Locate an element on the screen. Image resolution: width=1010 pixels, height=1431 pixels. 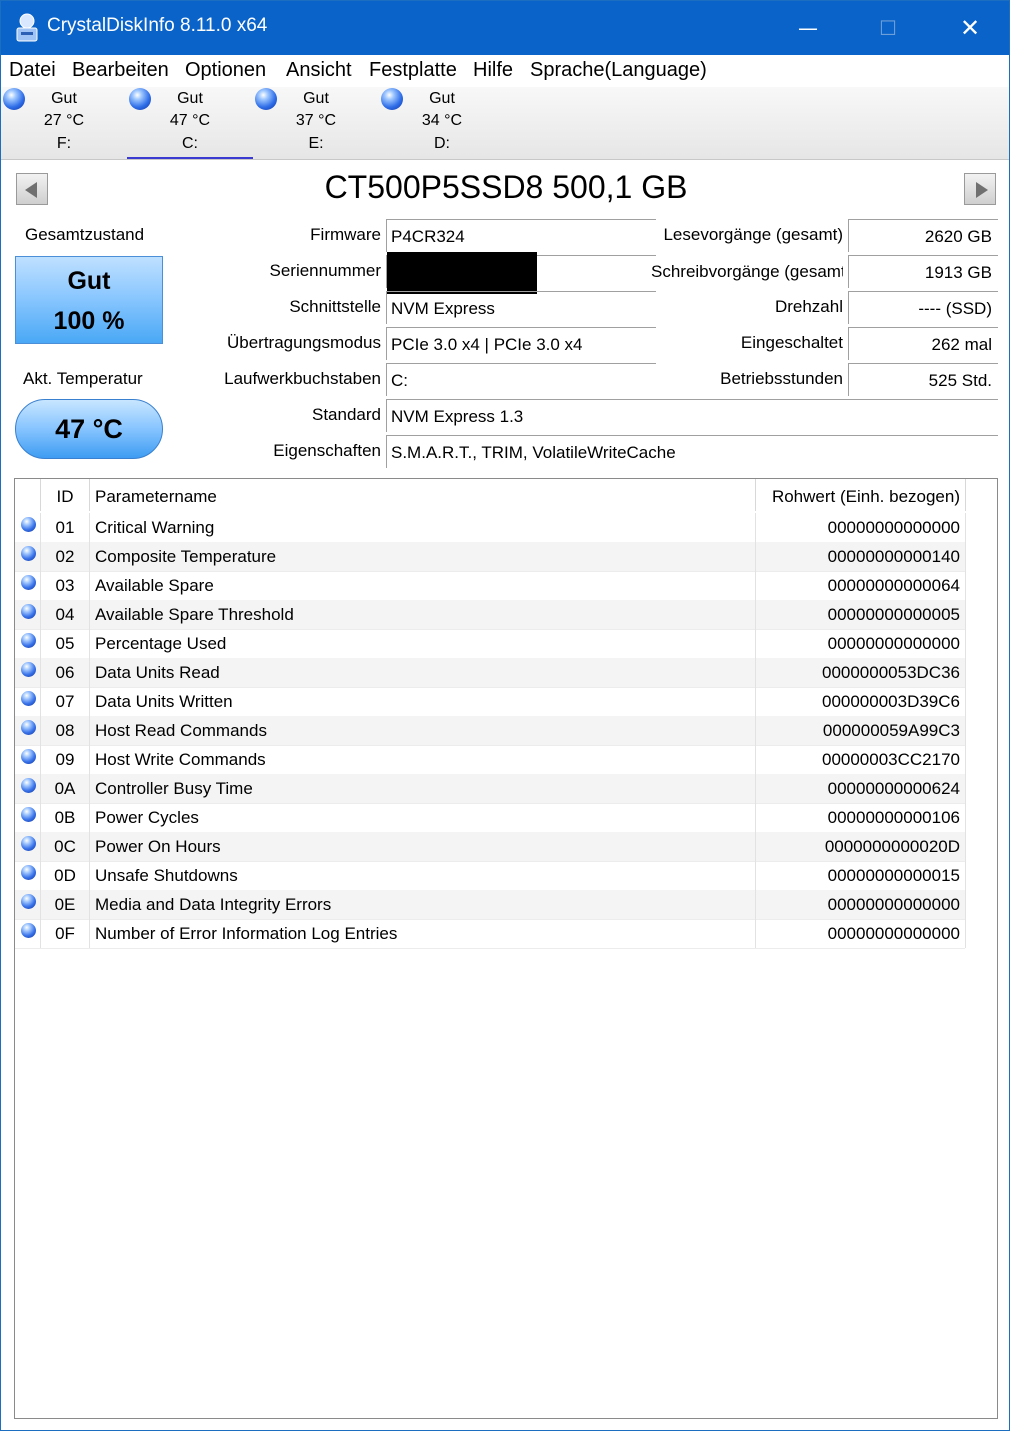
table-row: 03 Available Spare 00000000000064 is located at coordinates (490, 586).